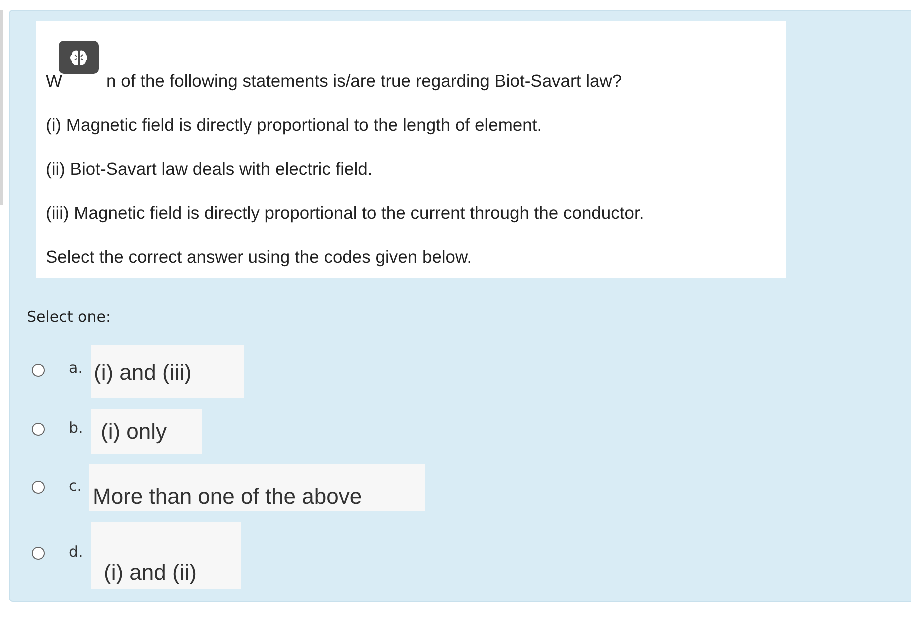 This screenshot has width=911, height=636. Describe the element at coordinates (257, 487) in the screenshot. I see `option-text: More than one of the above` at that location.